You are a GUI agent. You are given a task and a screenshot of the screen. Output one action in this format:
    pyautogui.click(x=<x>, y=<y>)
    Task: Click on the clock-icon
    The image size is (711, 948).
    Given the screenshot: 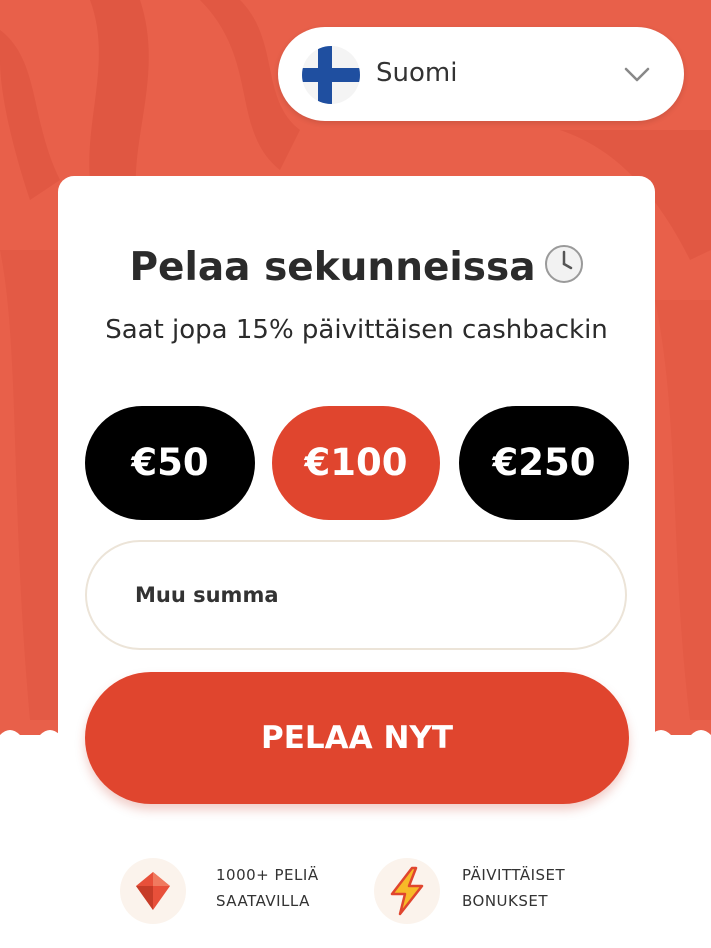 What is the action you would take?
    pyautogui.click(x=563, y=264)
    